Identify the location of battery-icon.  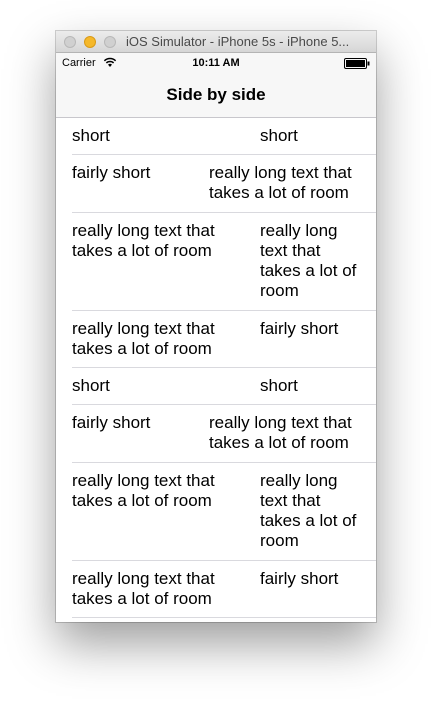
(357, 63).